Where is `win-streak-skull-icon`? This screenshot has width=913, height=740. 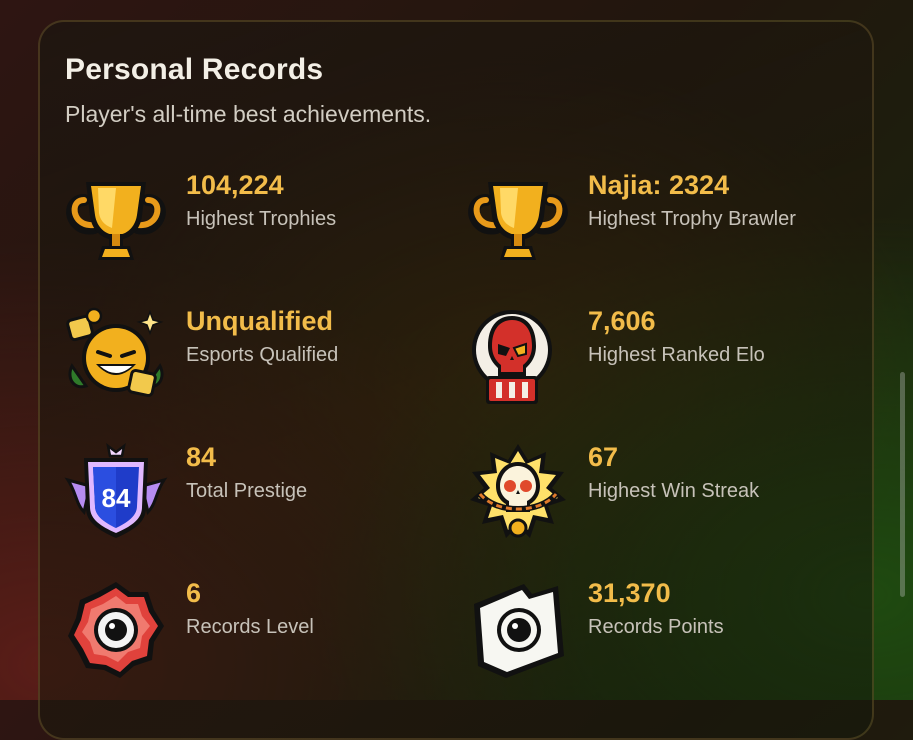
win-streak-skull-icon is located at coordinates (518, 494).